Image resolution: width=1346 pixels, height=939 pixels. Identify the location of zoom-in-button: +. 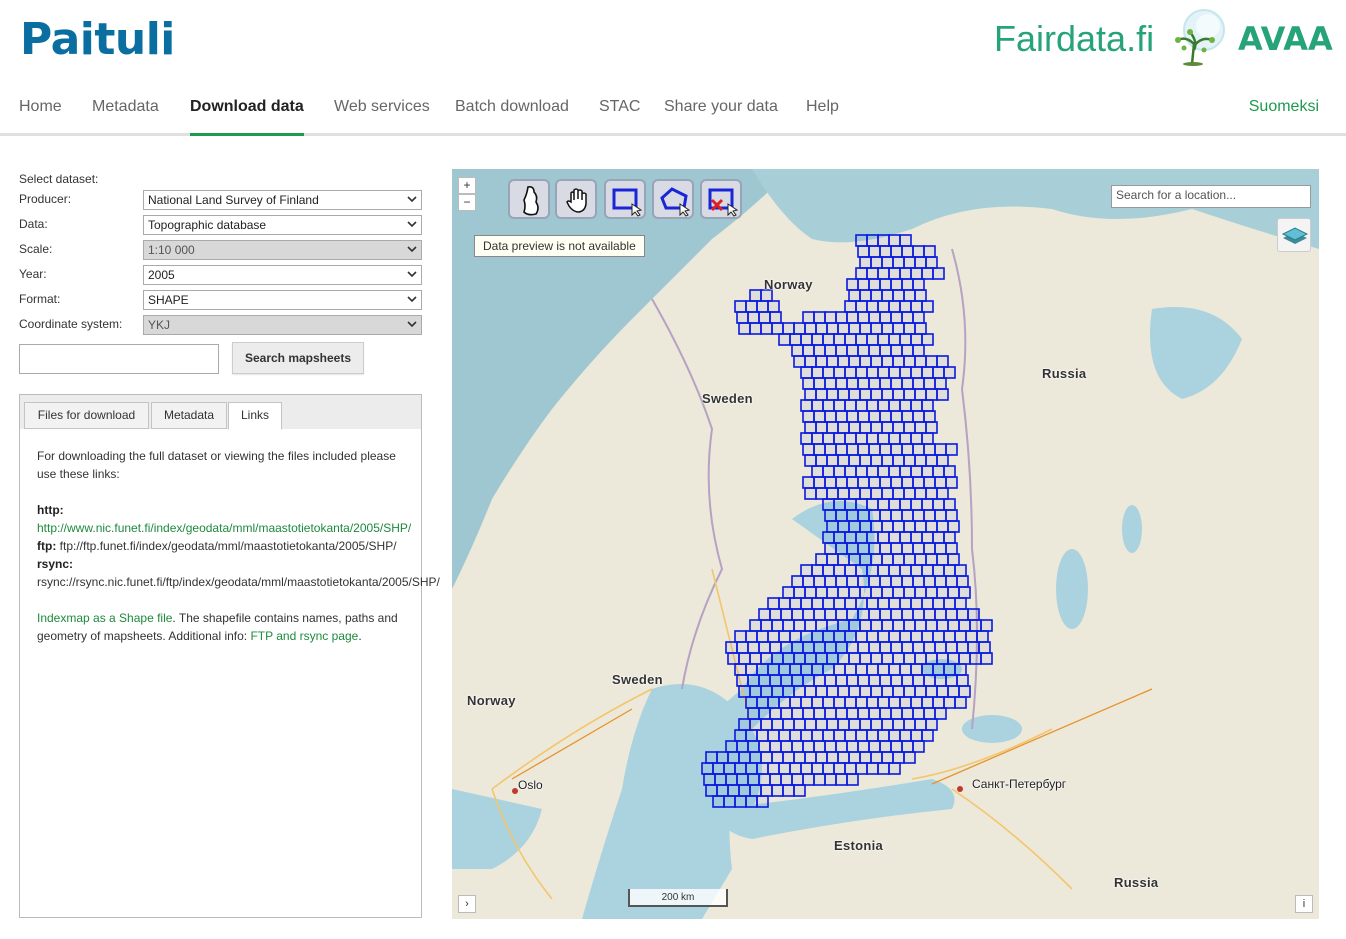
(467, 185).